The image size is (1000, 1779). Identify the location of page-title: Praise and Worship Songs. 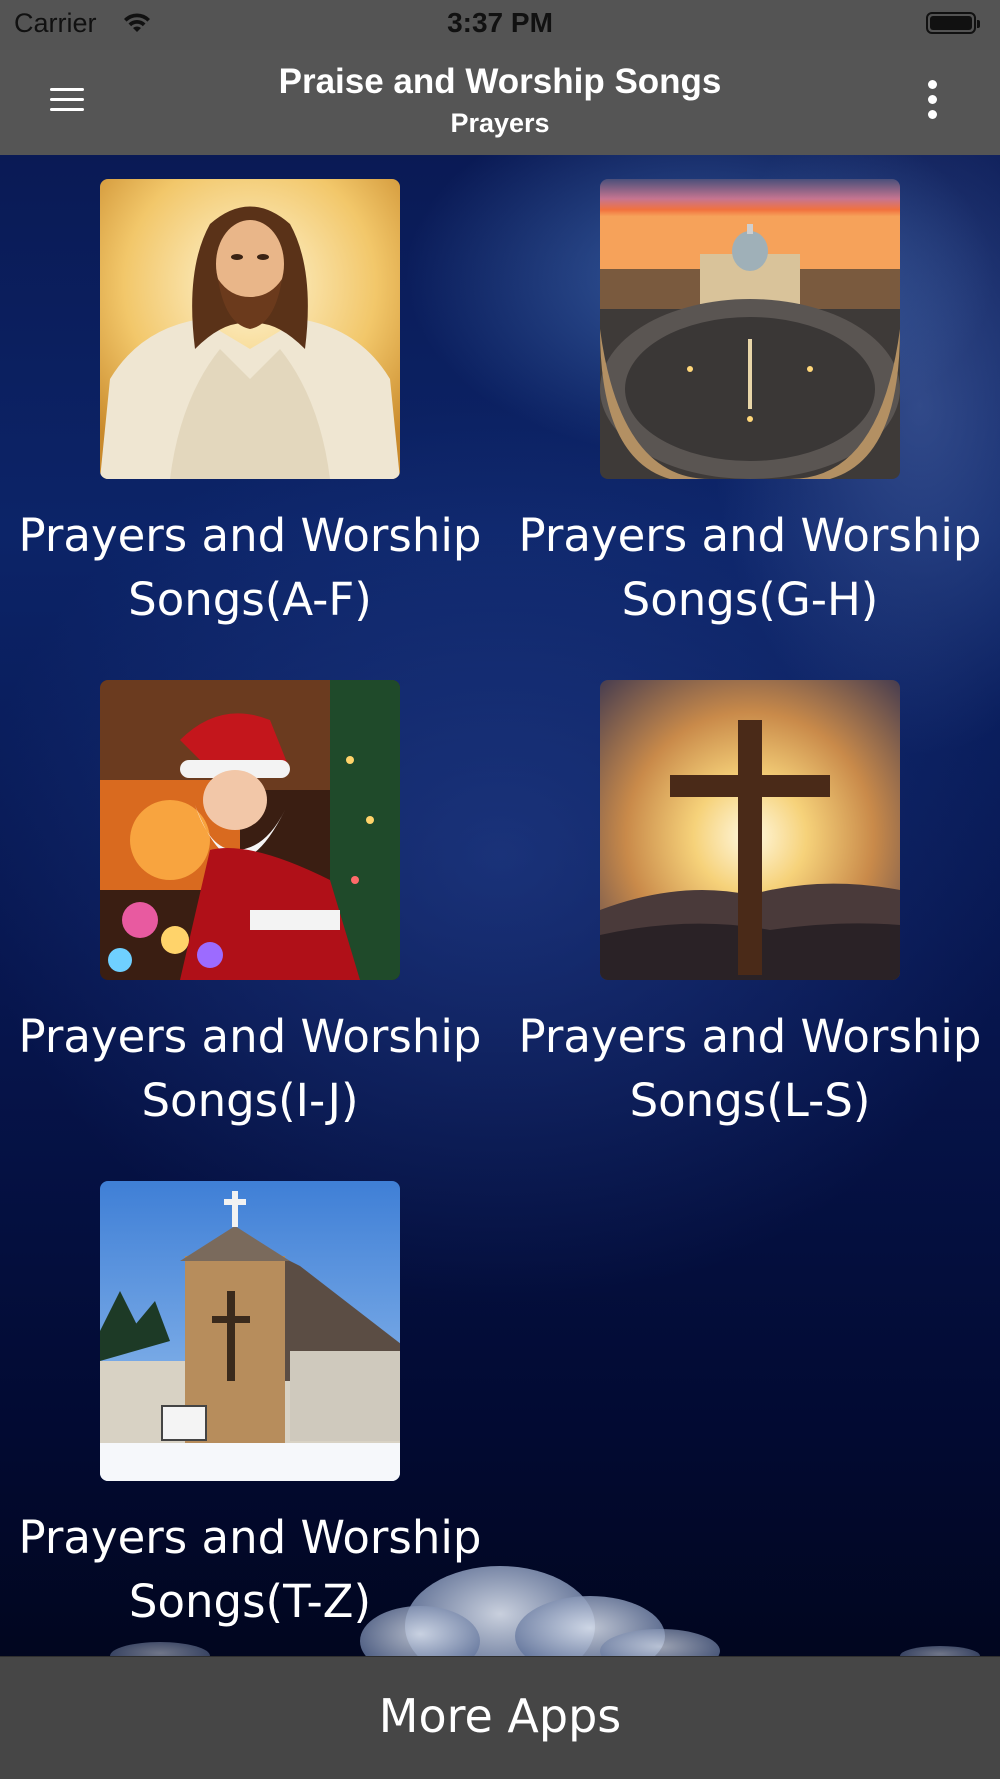
(500, 81).